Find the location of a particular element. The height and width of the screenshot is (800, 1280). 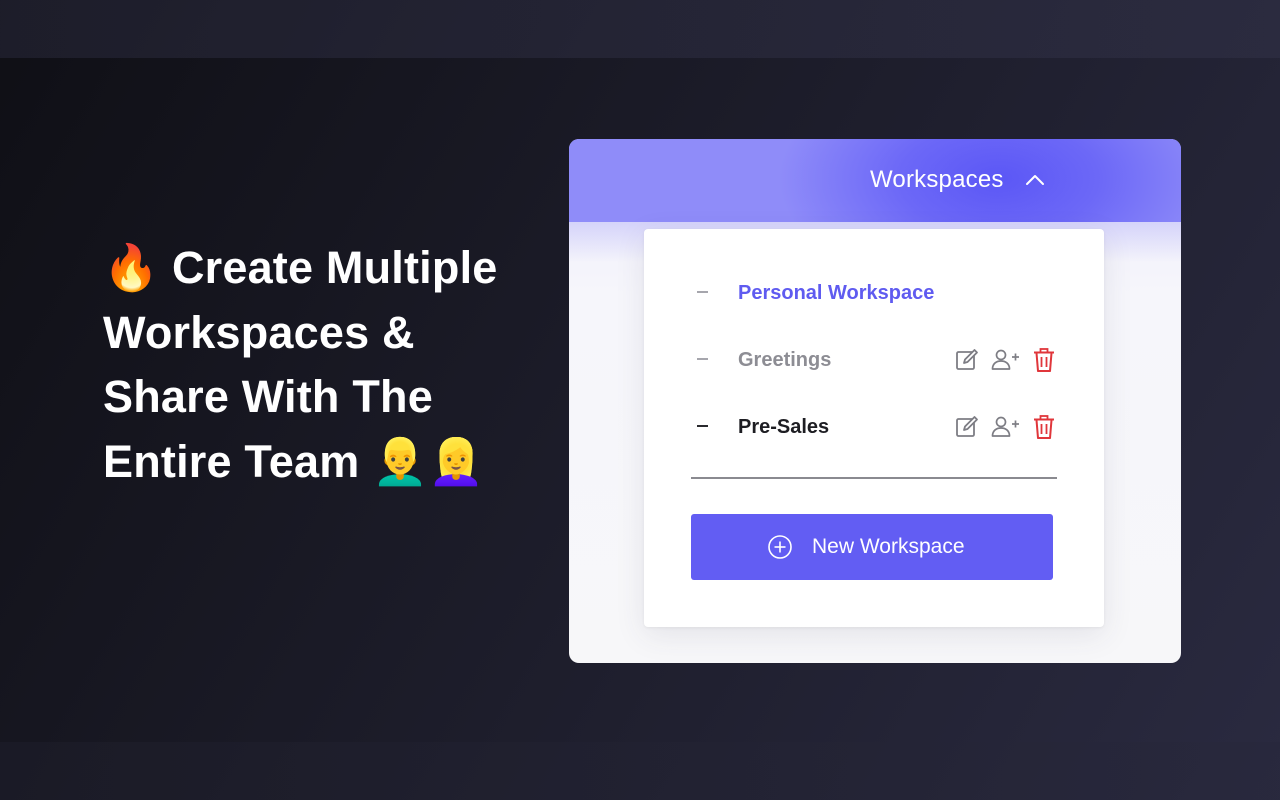

workspace-item-greetings: Greetings is located at coordinates (874, 359).